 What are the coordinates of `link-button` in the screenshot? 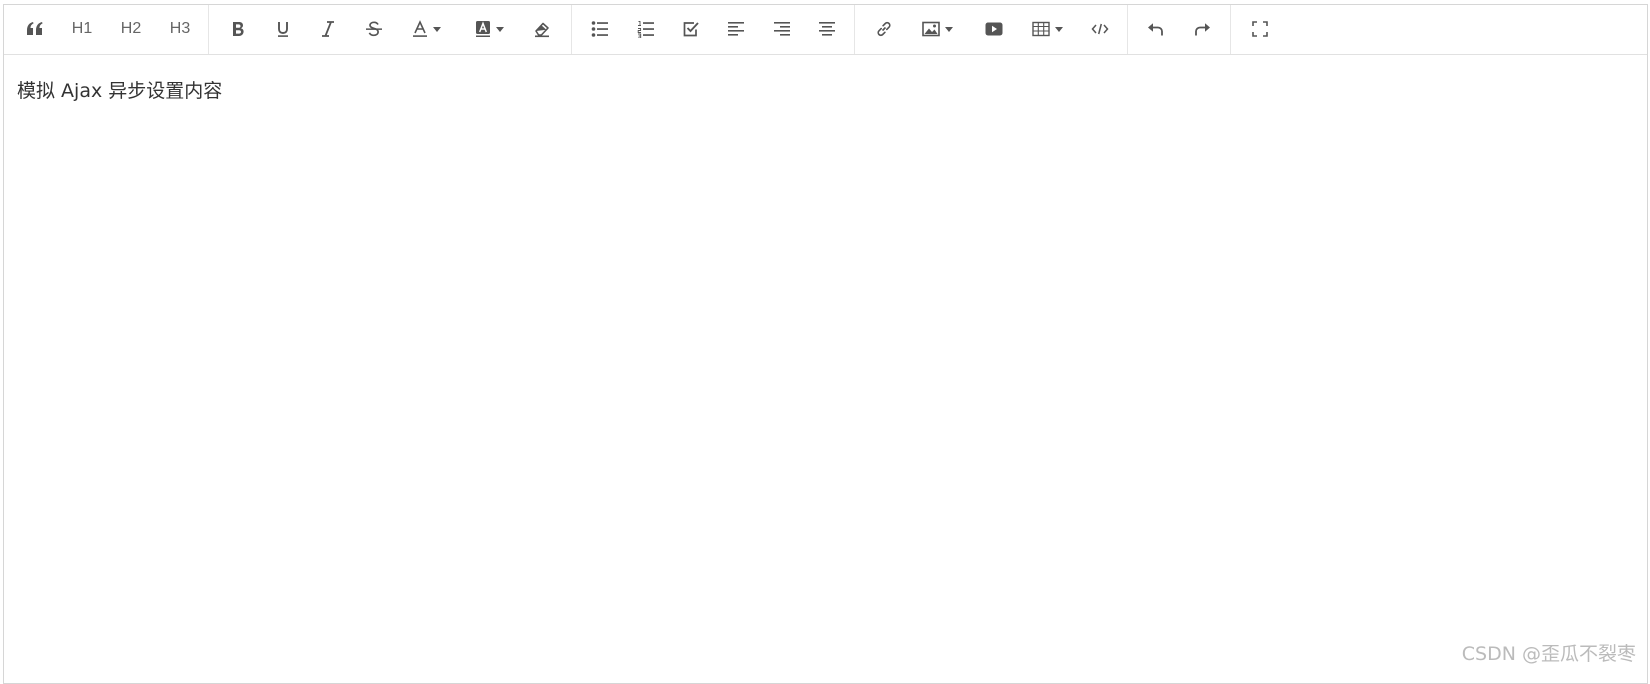 It's located at (884, 29).